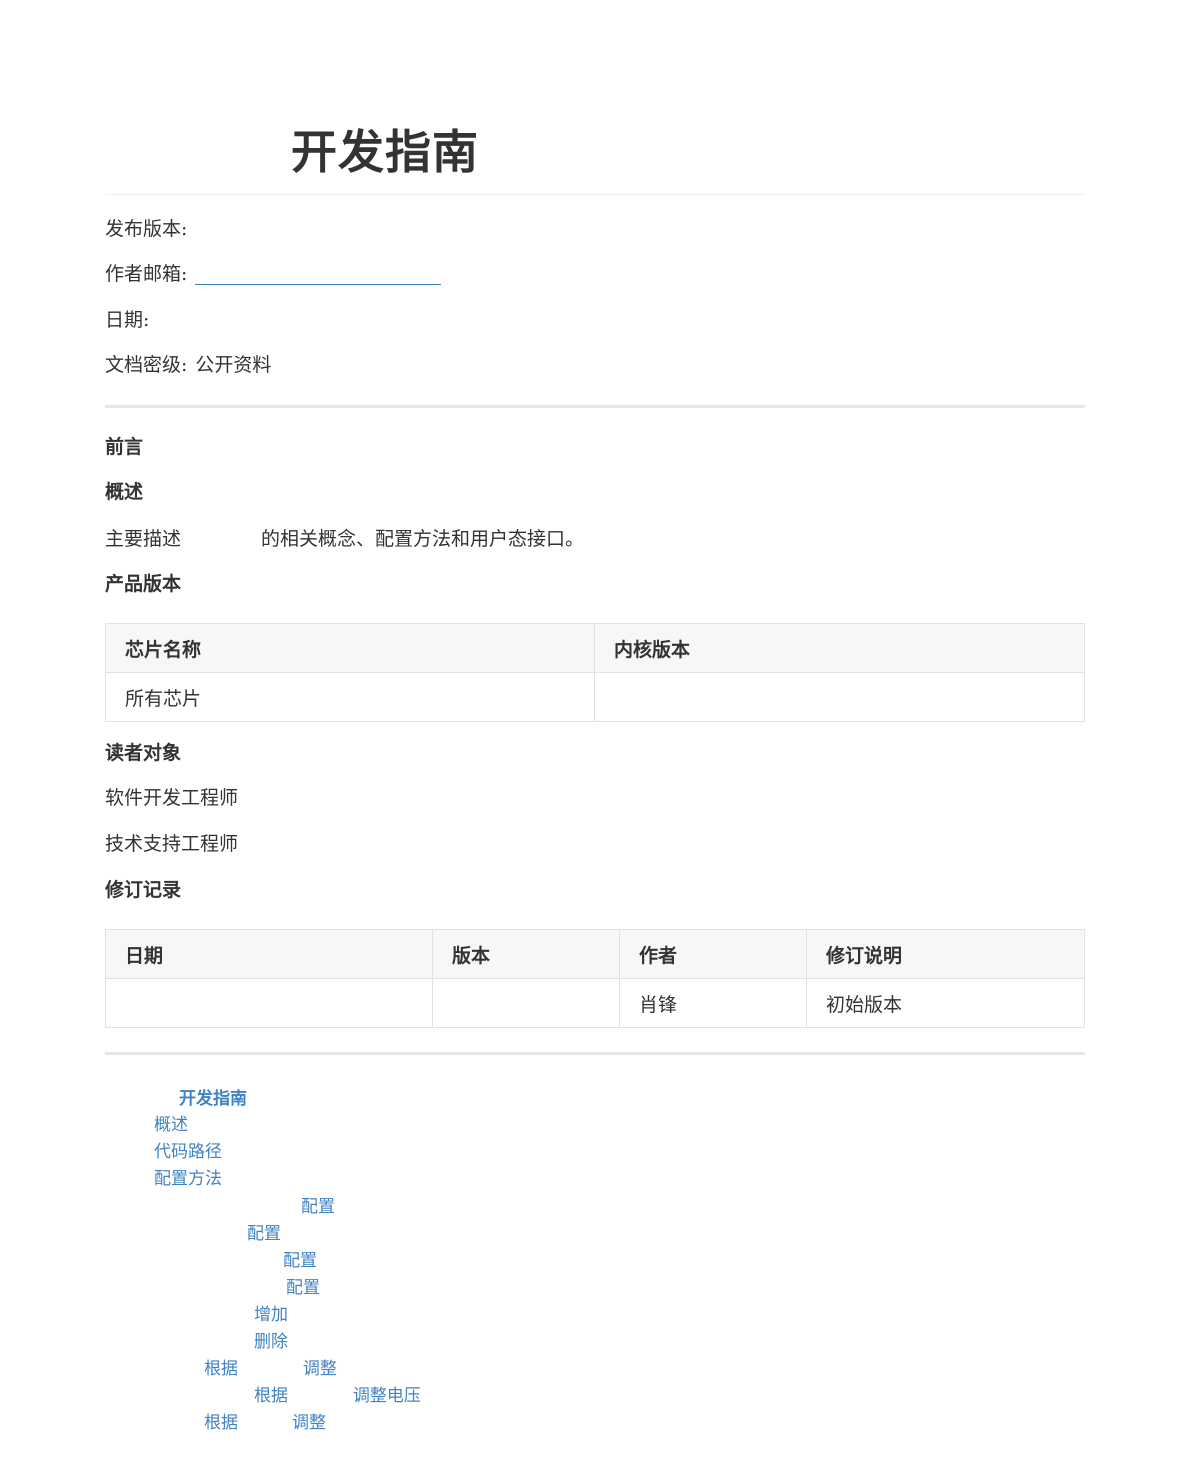  What do you see at coordinates (839, 648) in the screenshot?
I see `table-header-kernel: 内核版本` at bounding box center [839, 648].